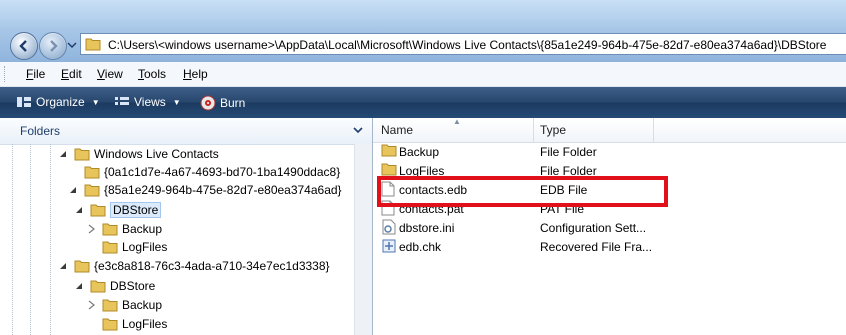 The height and width of the screenshot is (335, 846). Describe the element at coordinates (98, 210) in the screenshot. I see `open-folder-icon` at that location.